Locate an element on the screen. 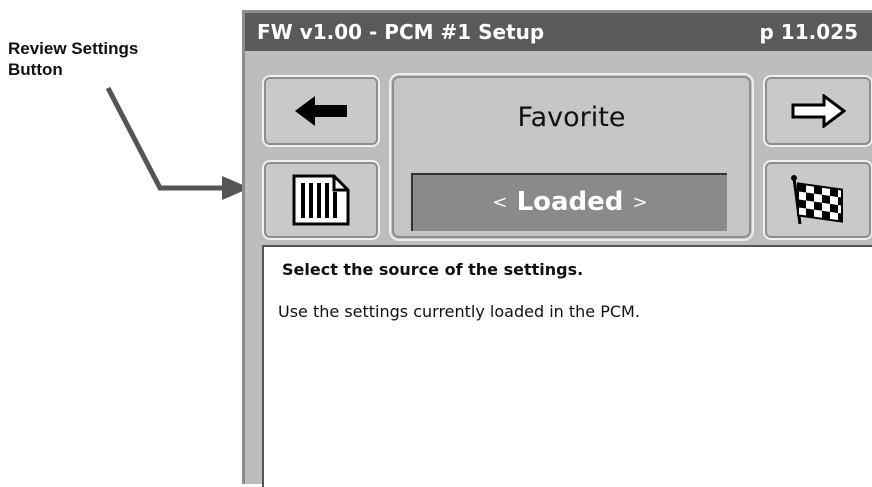 Image resolution: width=872 pixels, height=487 pixels. selector-value: Loaded is located at coordinates (570, 202).